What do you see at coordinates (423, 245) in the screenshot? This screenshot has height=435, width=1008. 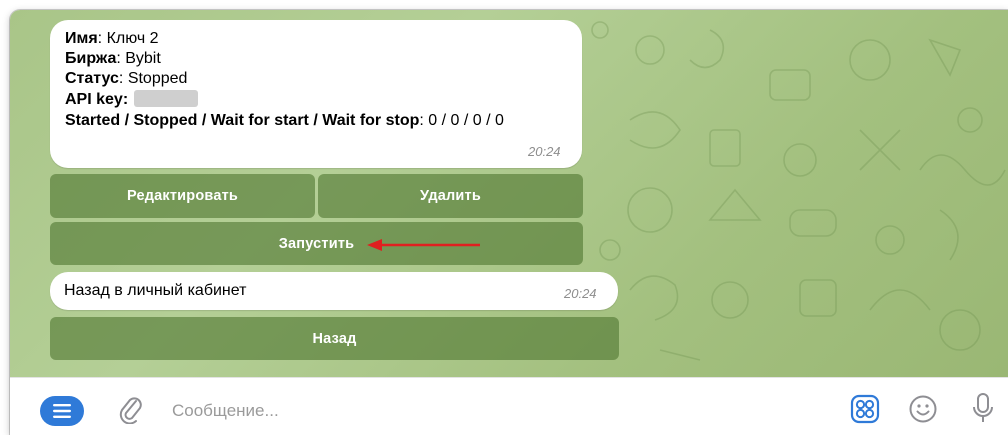 I see `annotation-arrow` at bounding box center [423, 245].